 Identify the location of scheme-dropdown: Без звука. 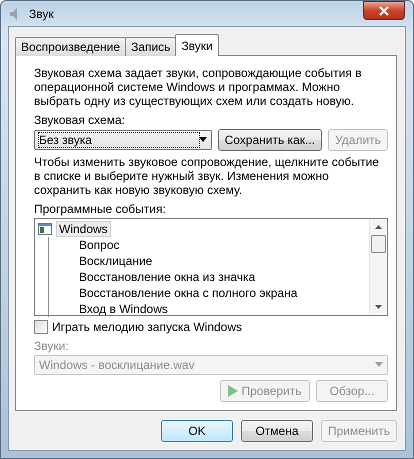
(123, 140).